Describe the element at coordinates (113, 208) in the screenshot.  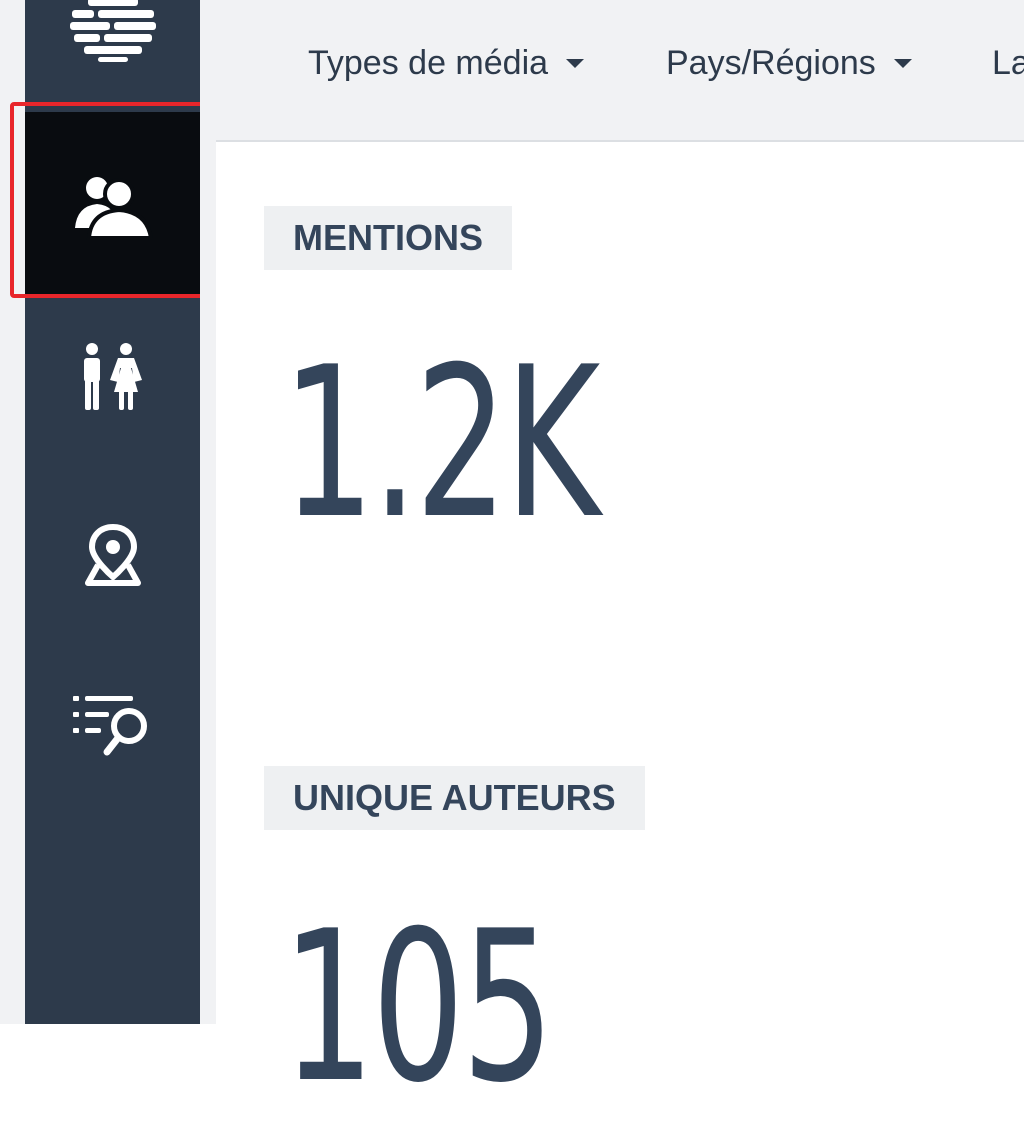
I see `audience-icon` at that location.